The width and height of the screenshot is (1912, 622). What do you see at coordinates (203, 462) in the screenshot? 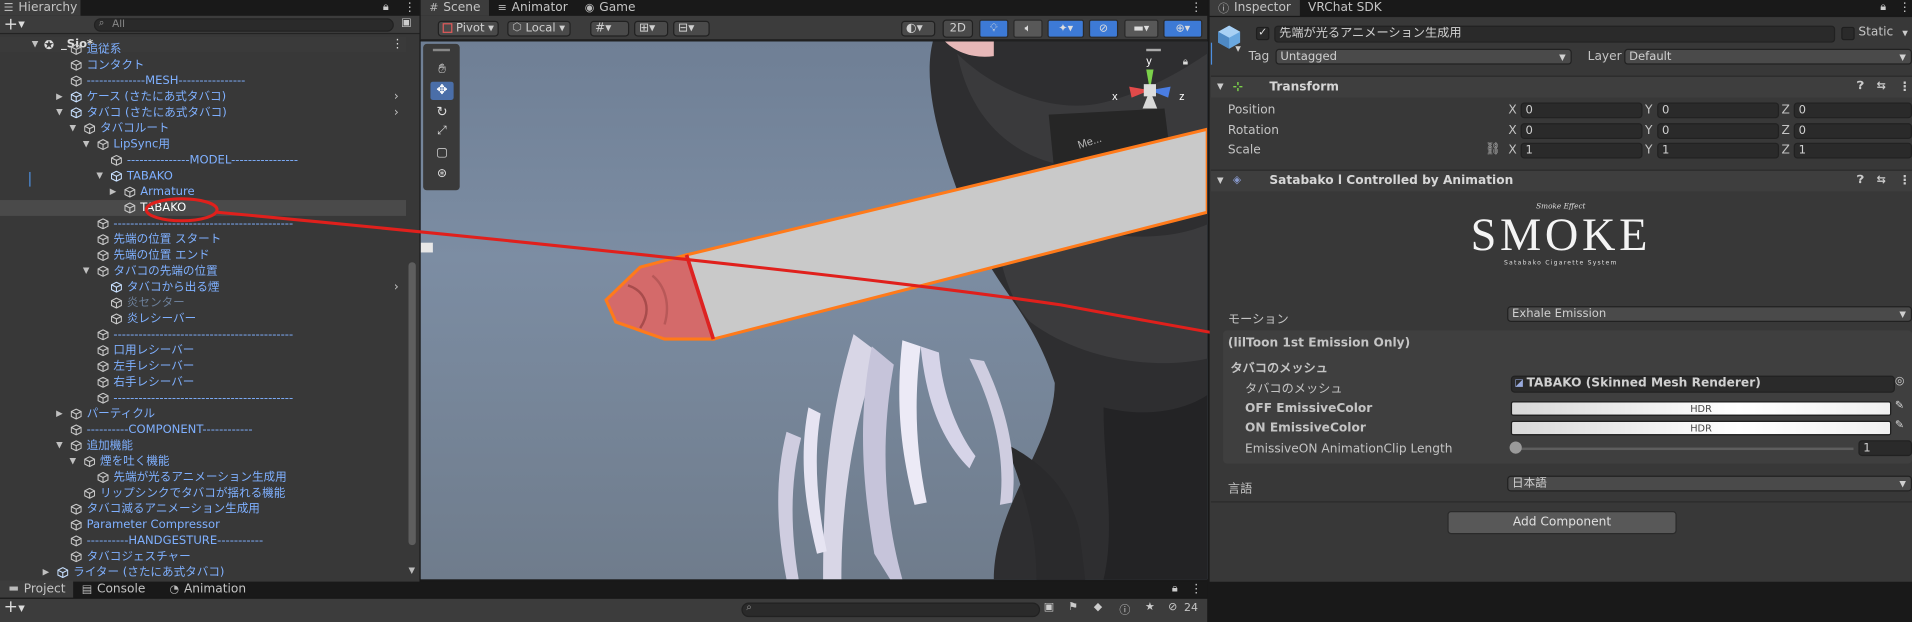
I see `hierarchy-row: ▼ 煙を吐く機能` at bounding box center [203, 462].